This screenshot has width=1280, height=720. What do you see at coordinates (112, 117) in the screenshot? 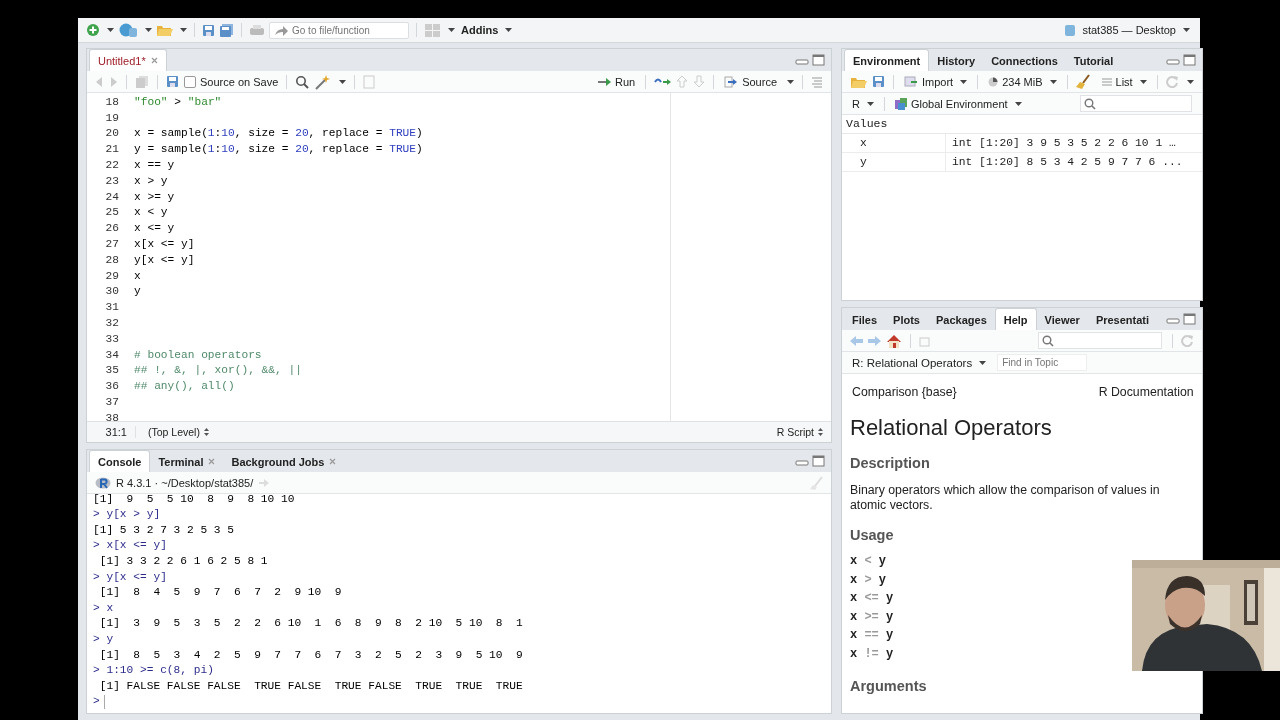
I see `line-number: 19` at bounding box center [112, 117].